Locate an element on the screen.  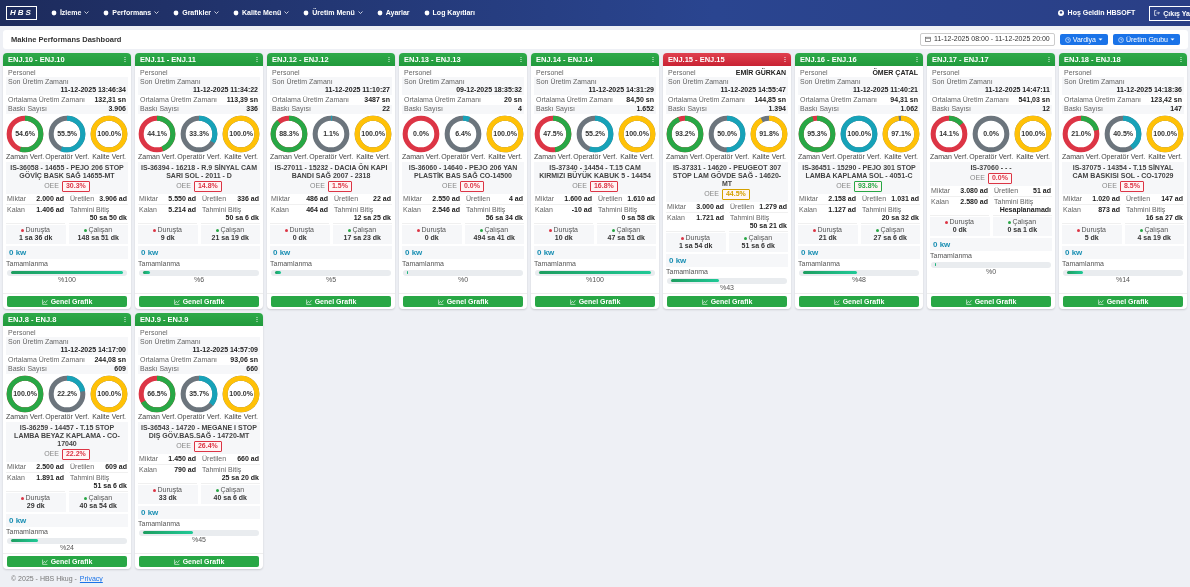
user-icon is located at coordinates (1060, 13).